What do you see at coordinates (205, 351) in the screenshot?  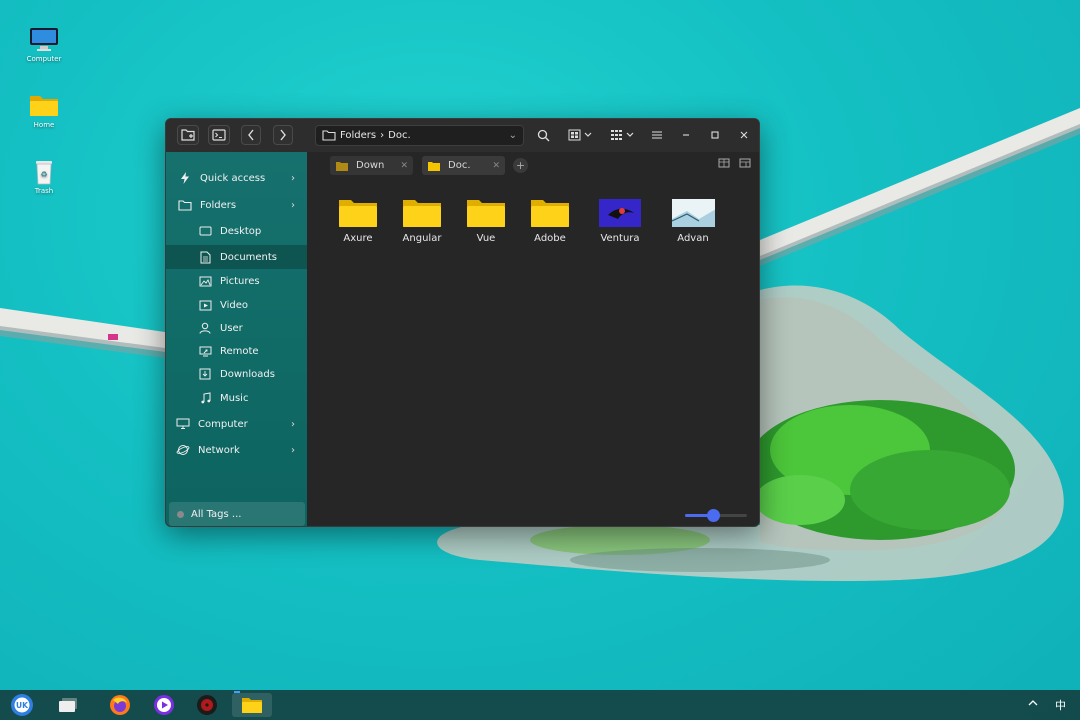 I see `remote-icon` at bounding box center [205, 351].